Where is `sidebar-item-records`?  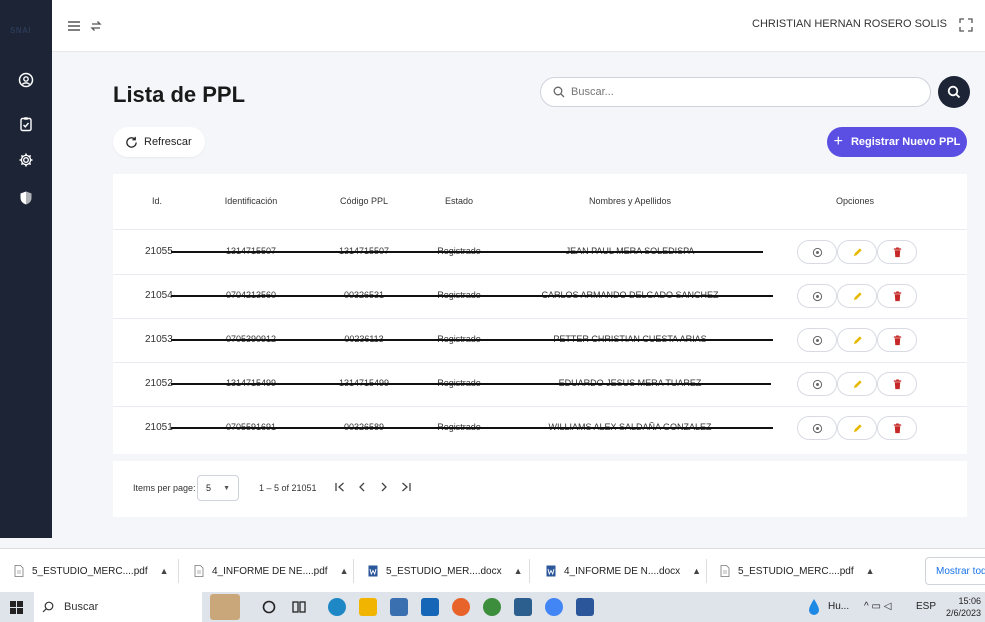
sidebar-item-records is located at coordinates (26, 124).